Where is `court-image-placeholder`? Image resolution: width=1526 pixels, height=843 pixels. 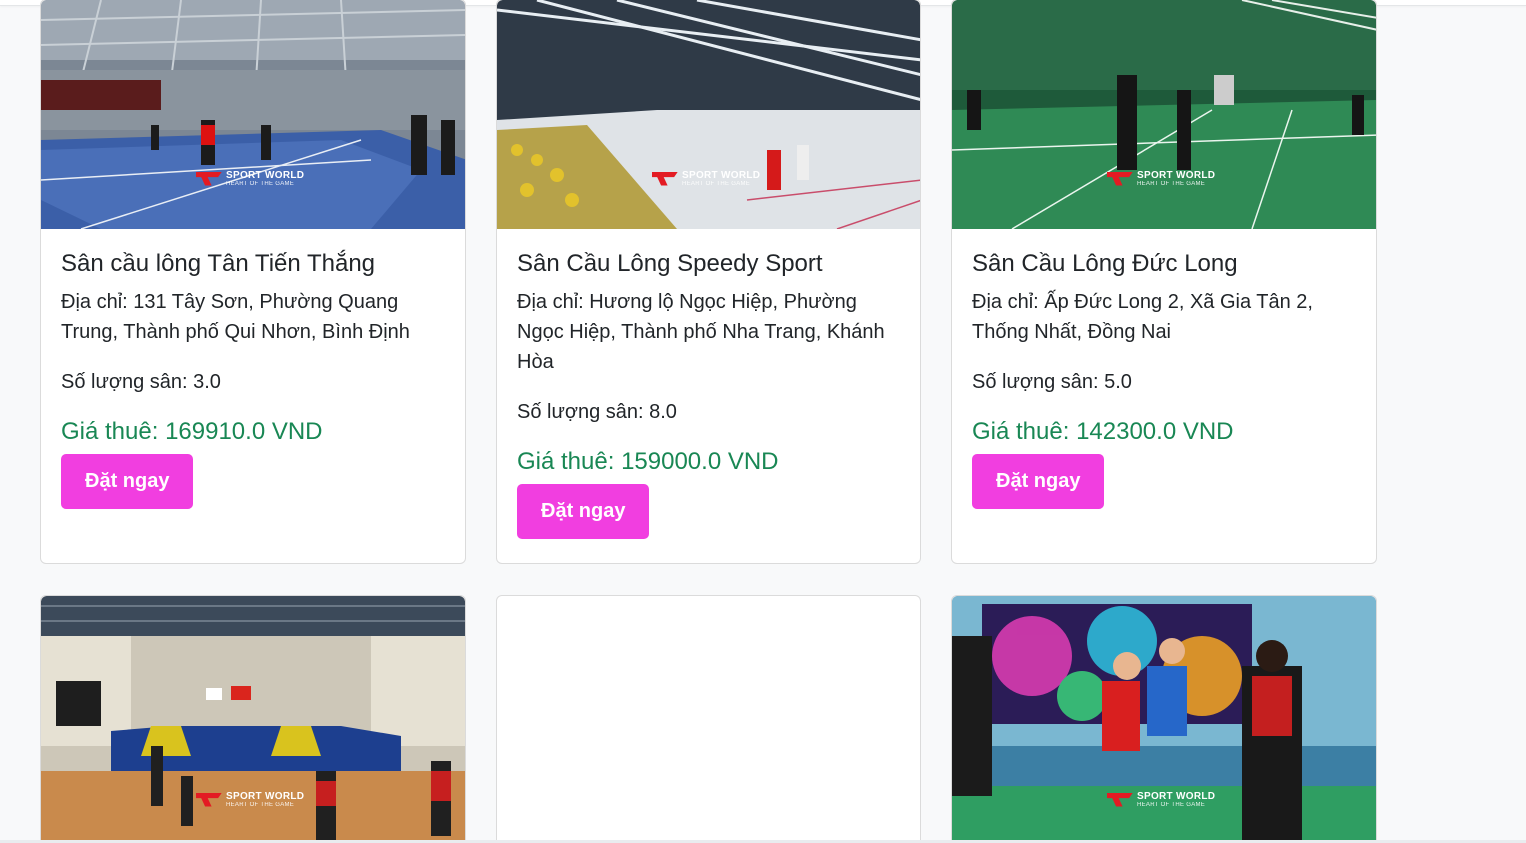
court-image-placeholder is located at coordinates (708, 719).